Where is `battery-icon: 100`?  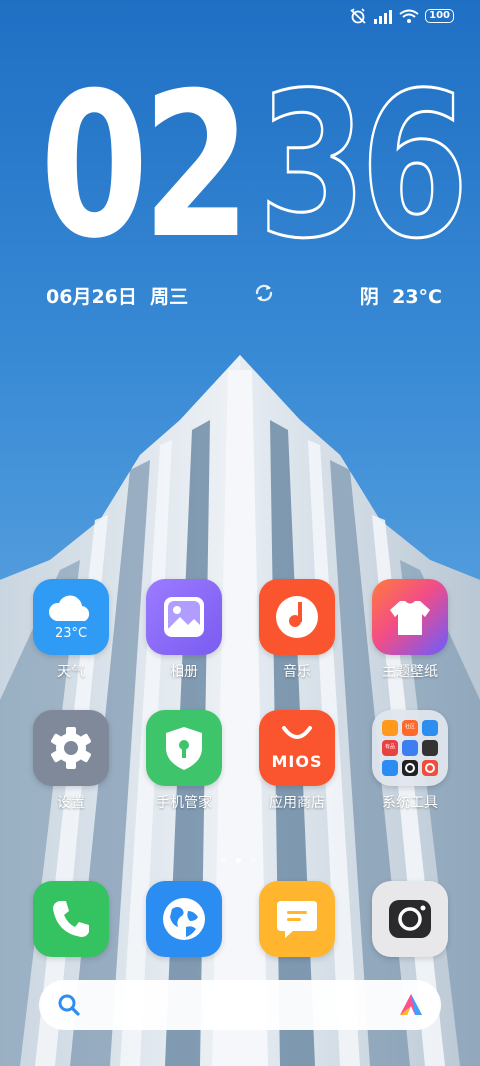
battery-icon: 100 is located at coordinates (439, 16).